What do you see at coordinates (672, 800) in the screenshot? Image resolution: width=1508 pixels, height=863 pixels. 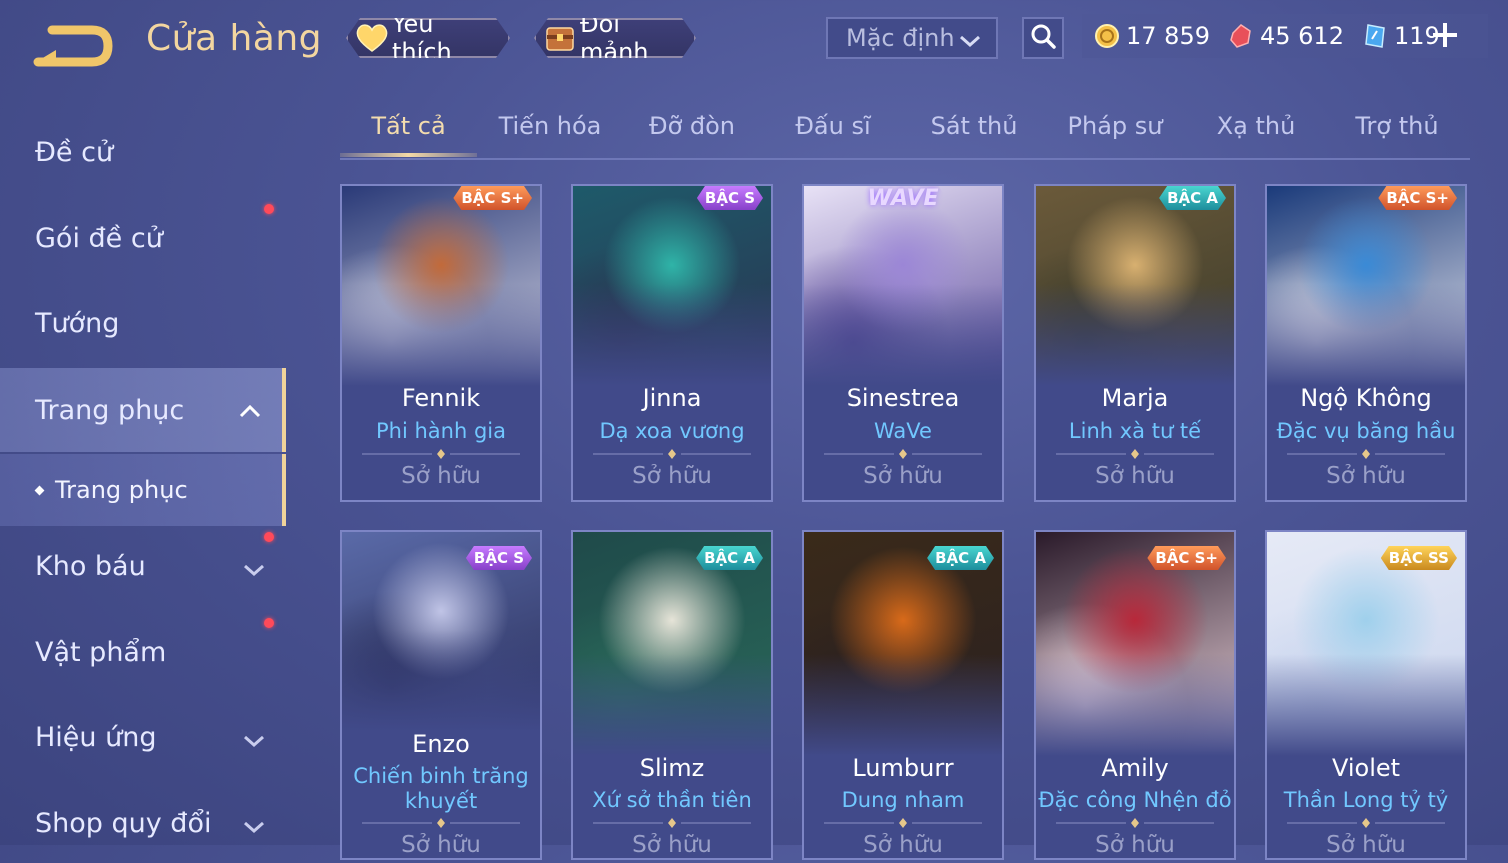 I see `skin-name: Xứ sở thần tiên` at bounding box center [672, 800].